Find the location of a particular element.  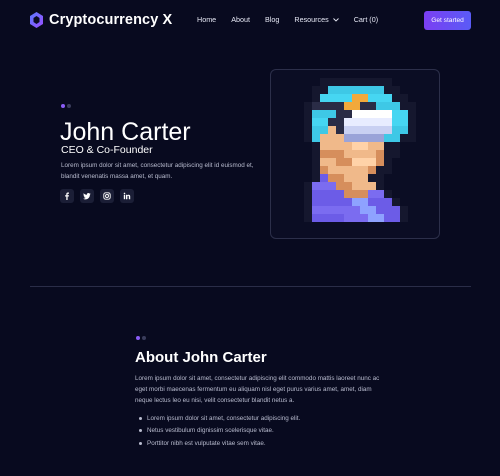

linkedin-icon is located at coordinates (127, 196).